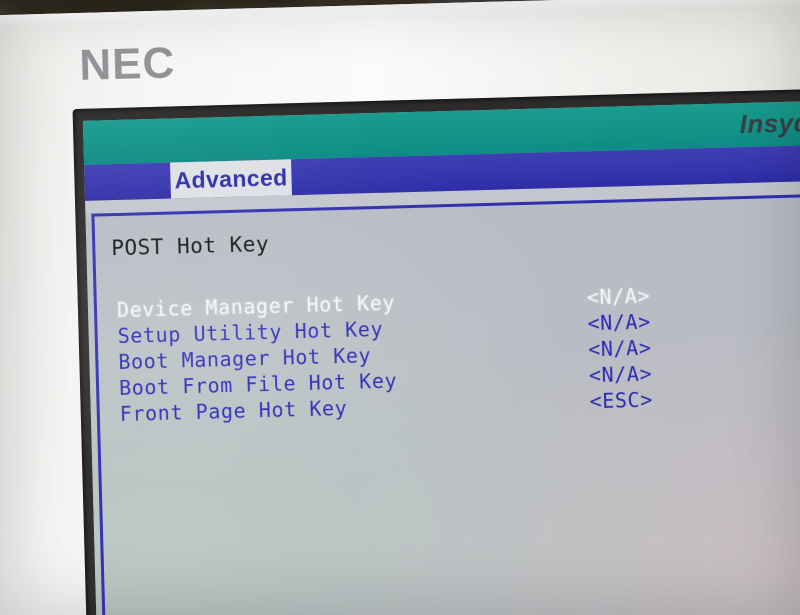 The height and width of the screenshot is (615, 800). I want to click on tab-advanced: Advanced, so click(231, 179).